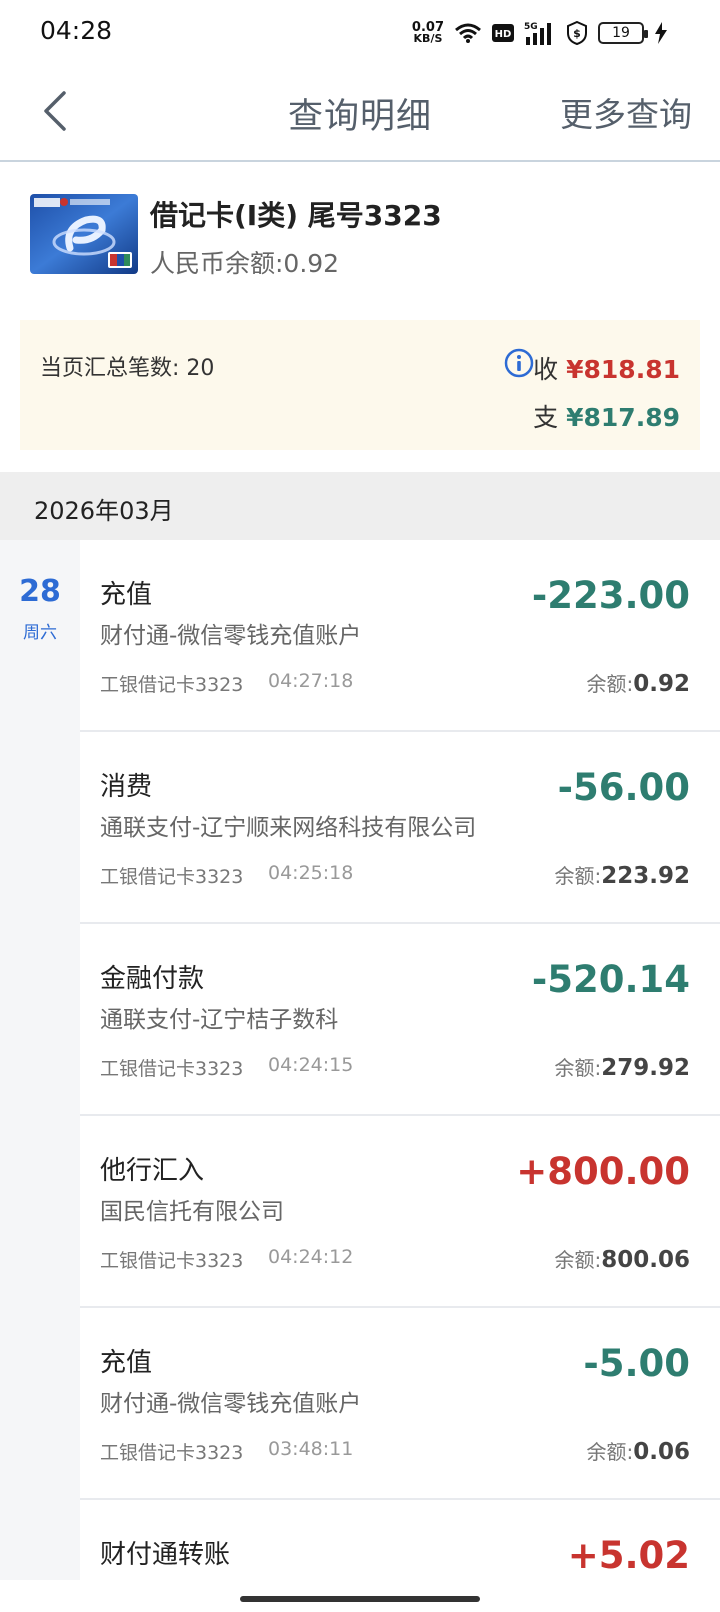 Image resolution: width=720 pixels, height=1612 pixels. I want to click on balance-value: 800.06, so click(645, 1260).